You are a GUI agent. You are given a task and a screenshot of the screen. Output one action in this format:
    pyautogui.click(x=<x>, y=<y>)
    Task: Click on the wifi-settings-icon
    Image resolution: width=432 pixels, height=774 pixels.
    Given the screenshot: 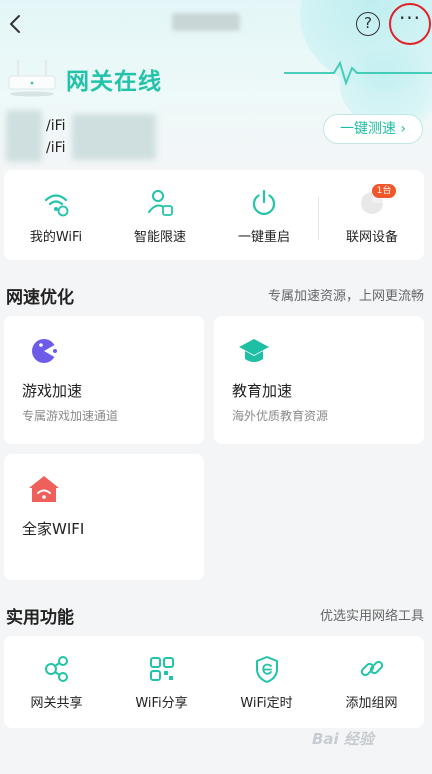 What is the action you would take?
    pyautogui.click(x=56, y=205)
    